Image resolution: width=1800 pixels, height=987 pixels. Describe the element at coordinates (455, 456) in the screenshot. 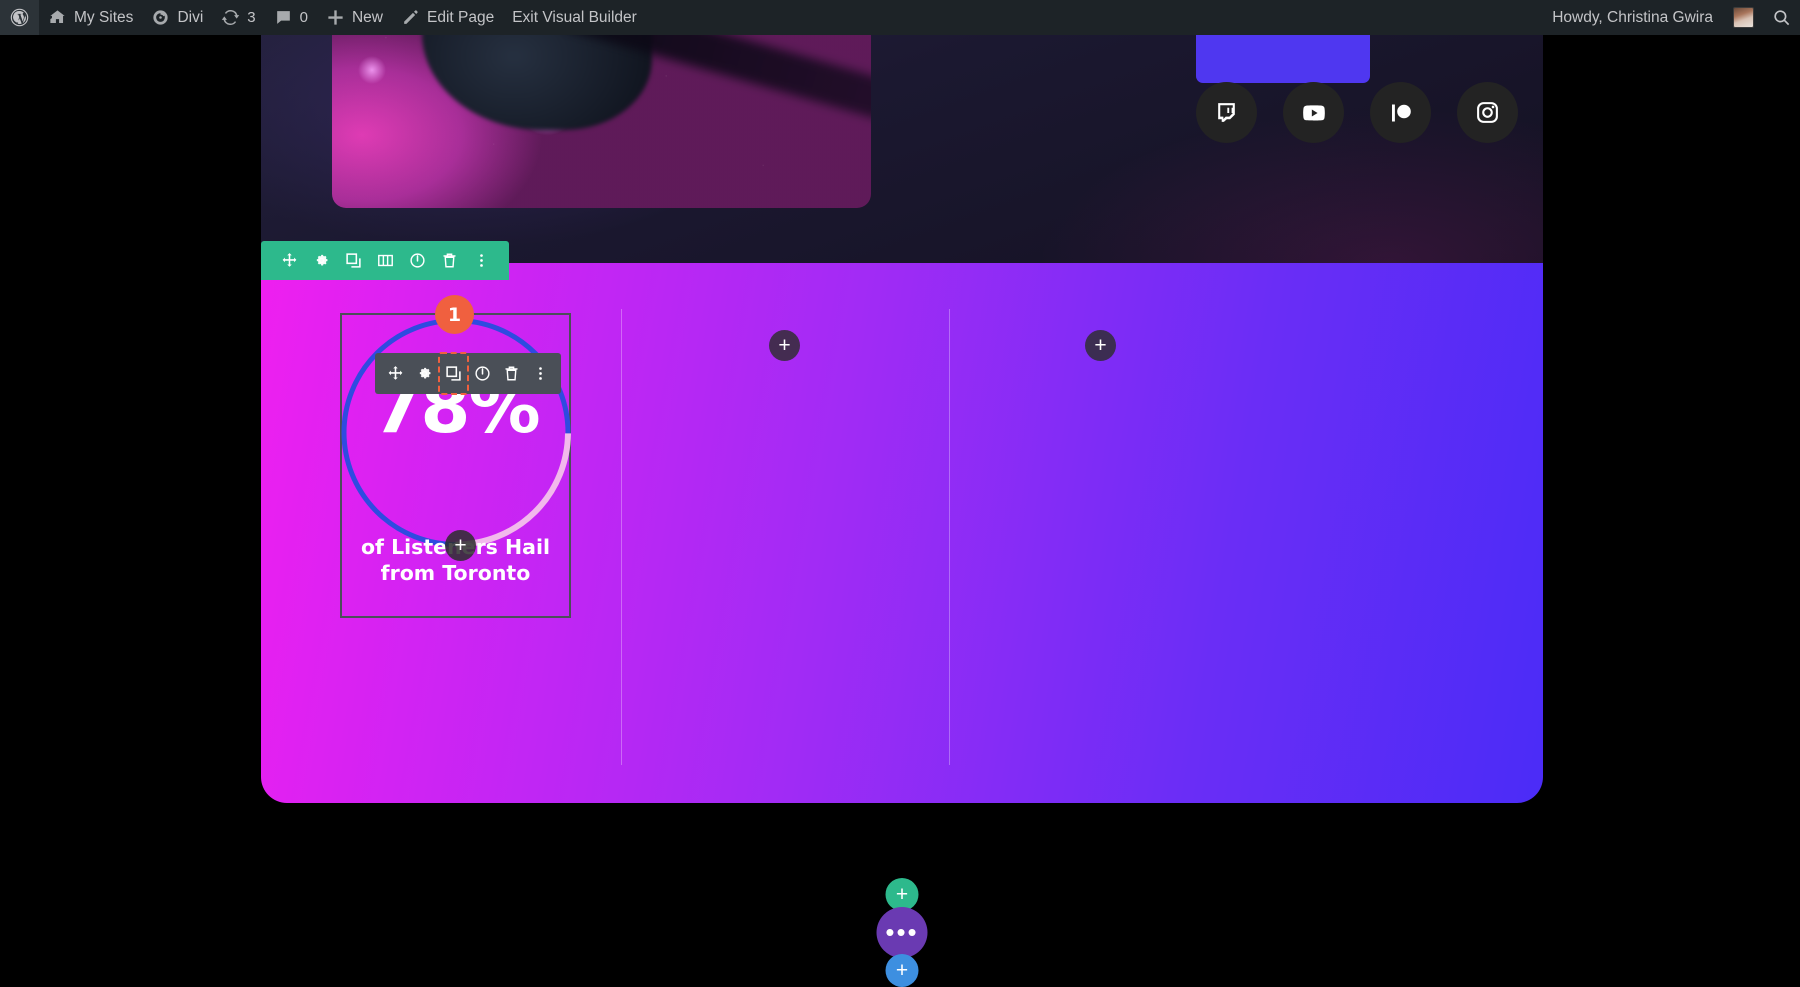

I see `circle-counter-module: 78% of Listeners Hail from Toronto + 1` at that location.